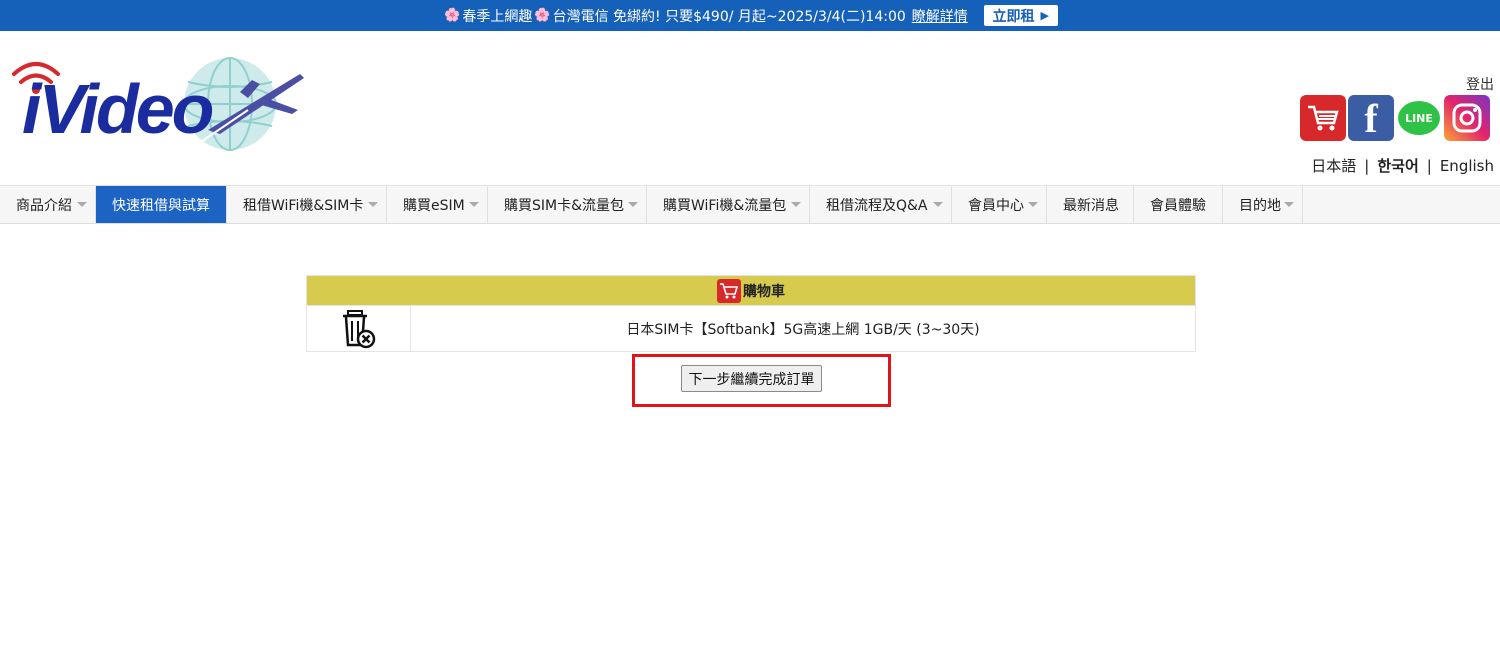  I want to click on facebook-icon: f, so click(1371, 118).